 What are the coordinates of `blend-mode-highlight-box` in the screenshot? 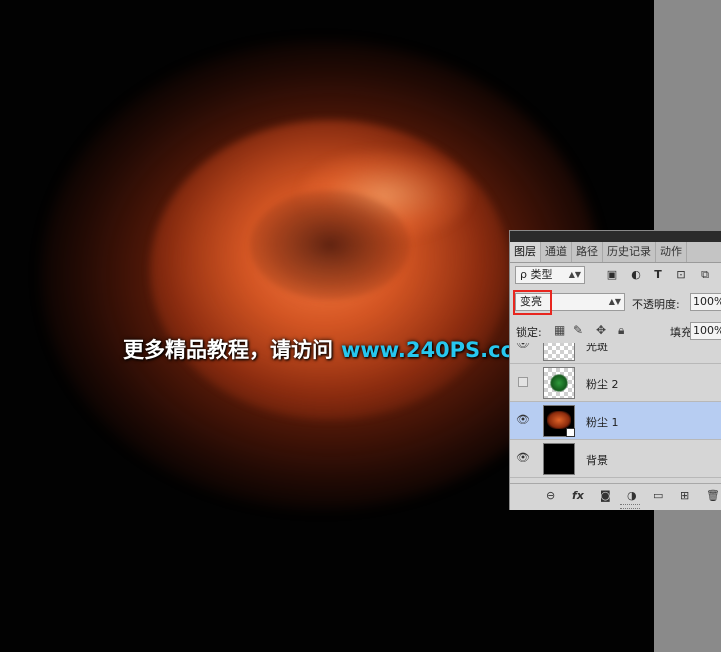 It's located at (532, 302).